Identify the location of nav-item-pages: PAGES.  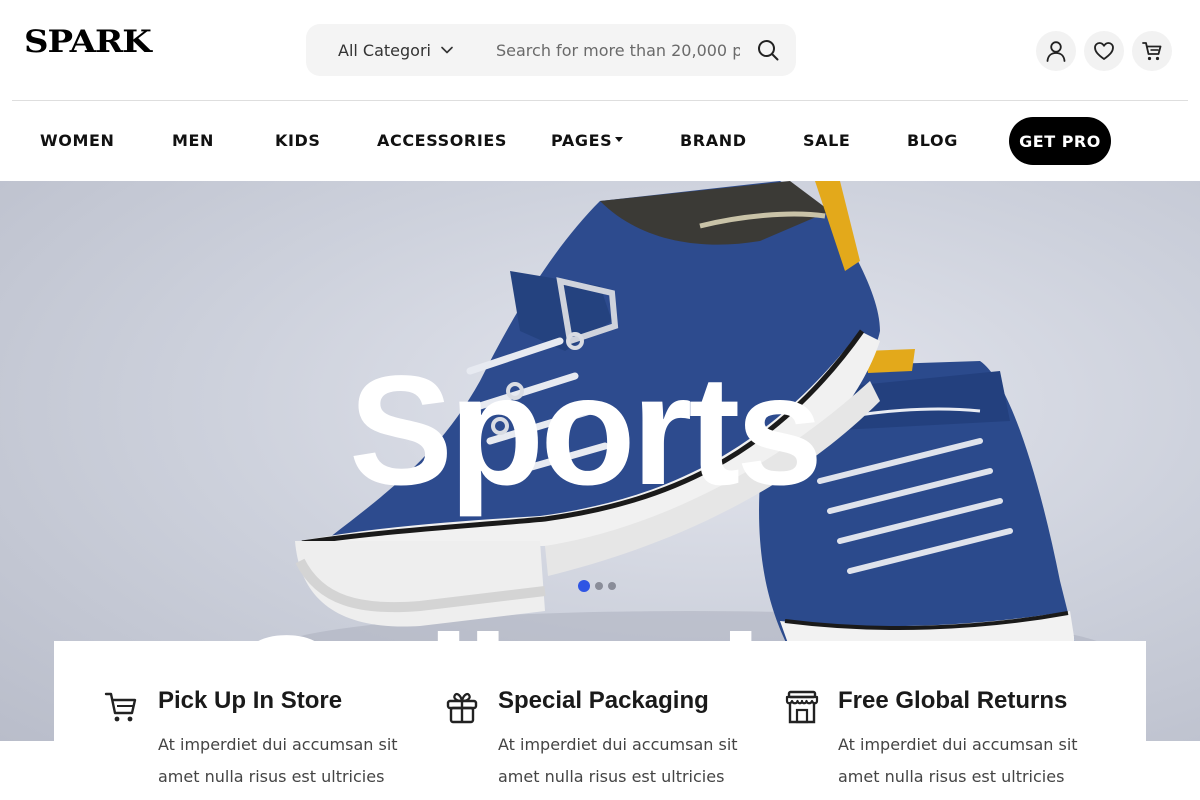
(587, 141).